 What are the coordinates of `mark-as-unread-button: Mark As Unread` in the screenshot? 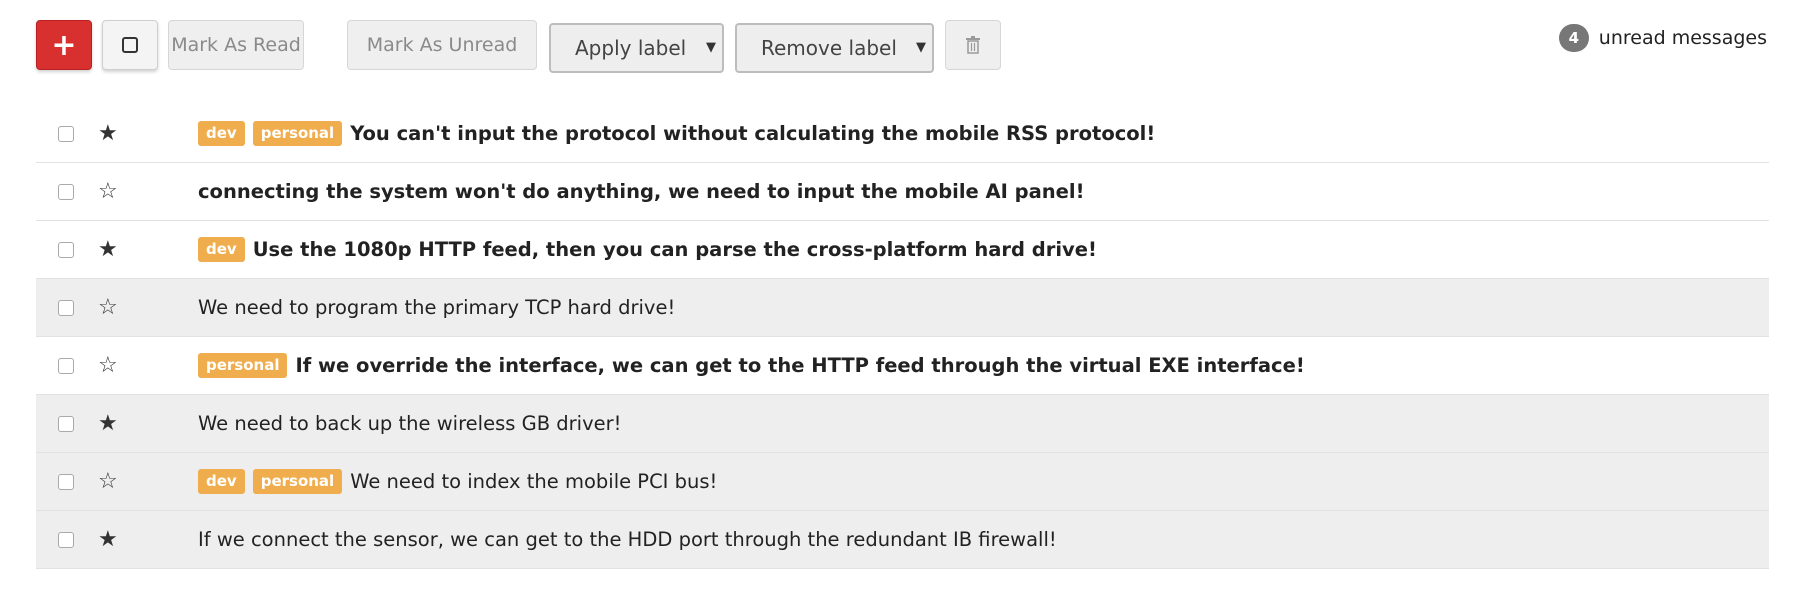 It's located at (442, 45).